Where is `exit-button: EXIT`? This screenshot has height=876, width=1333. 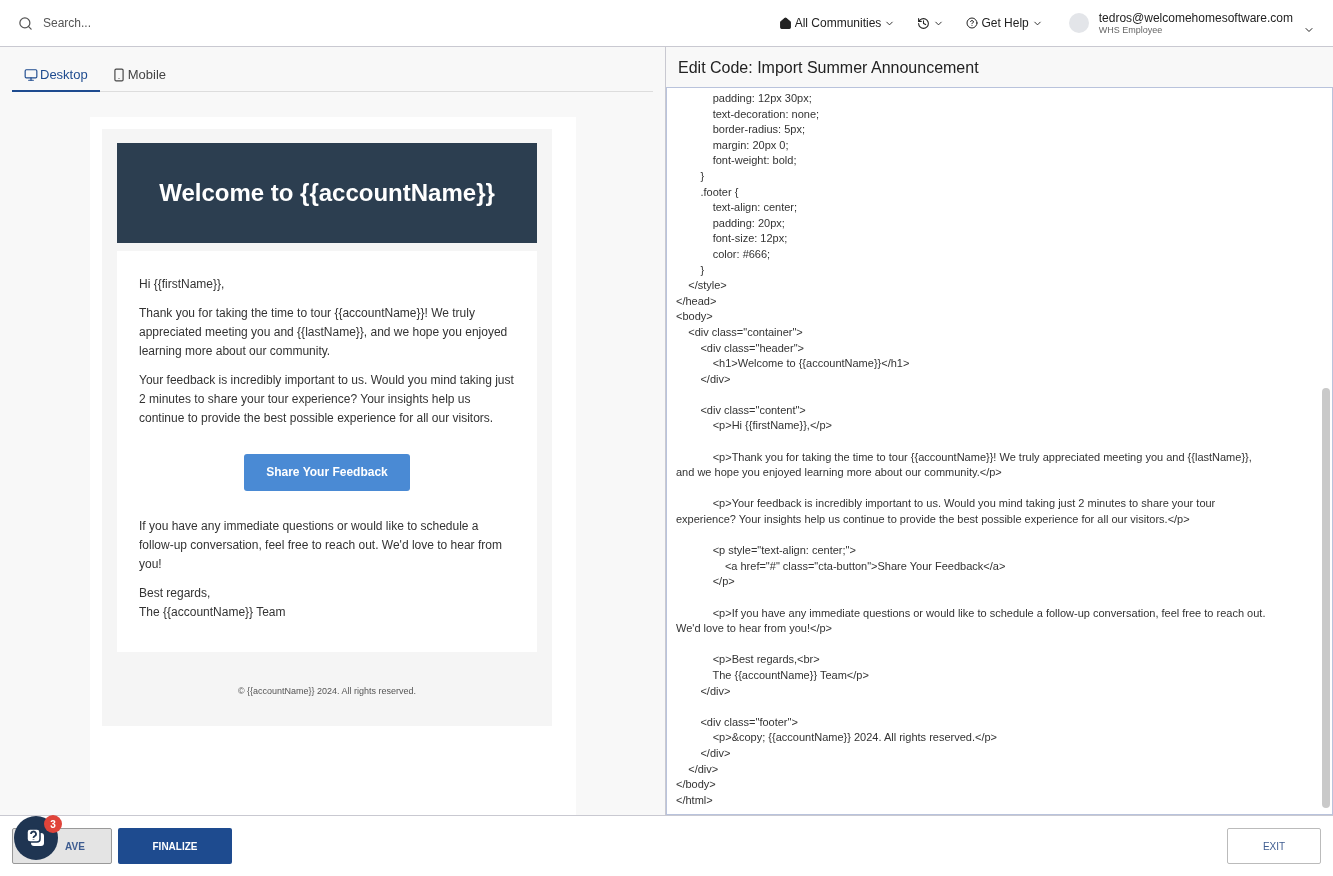
exit-button: EXIT is located at coordinates (1274, 846).